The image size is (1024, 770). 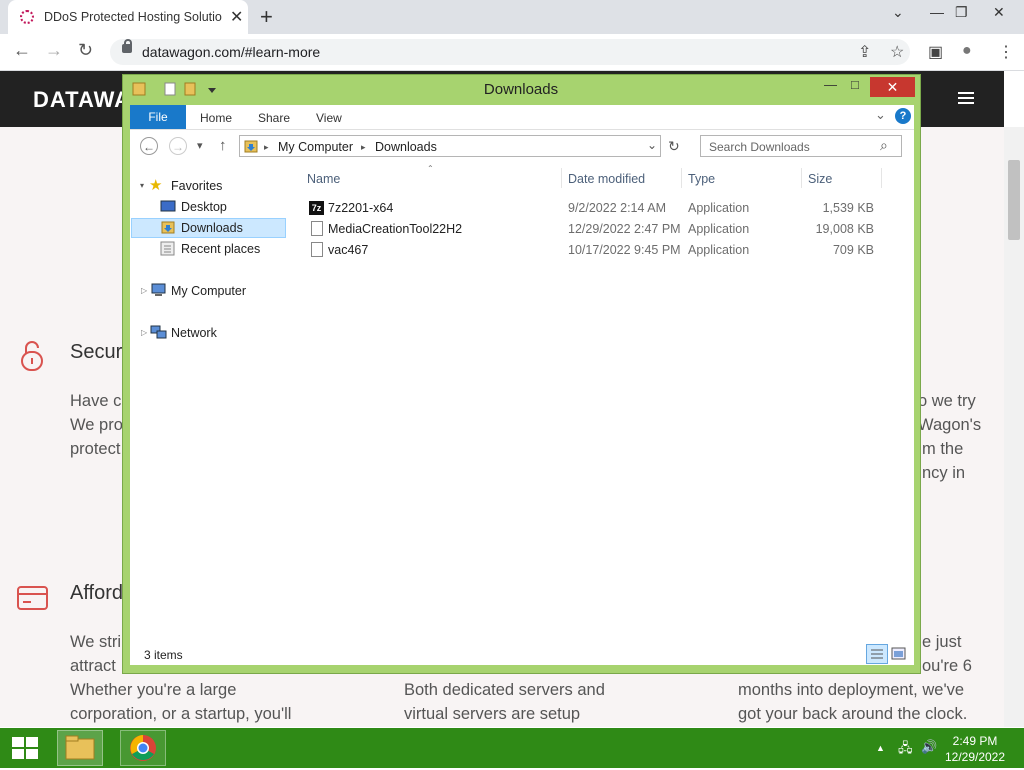 I want to click on search-placeholder: Search Downloads, so click(x=759, y=147).